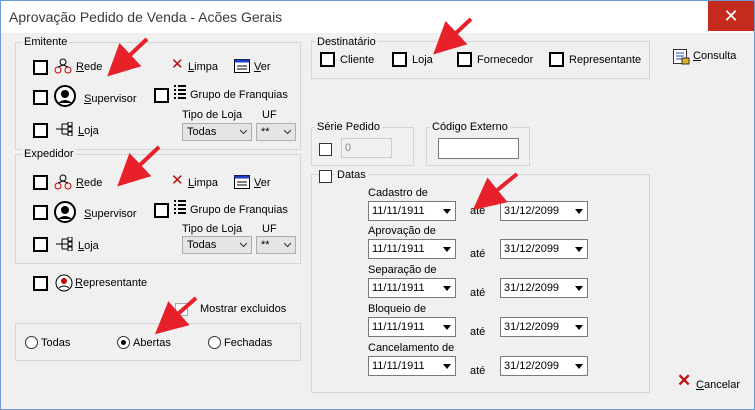  I want to click on mostrar-excluidos-checkbox, so click(181, 309).